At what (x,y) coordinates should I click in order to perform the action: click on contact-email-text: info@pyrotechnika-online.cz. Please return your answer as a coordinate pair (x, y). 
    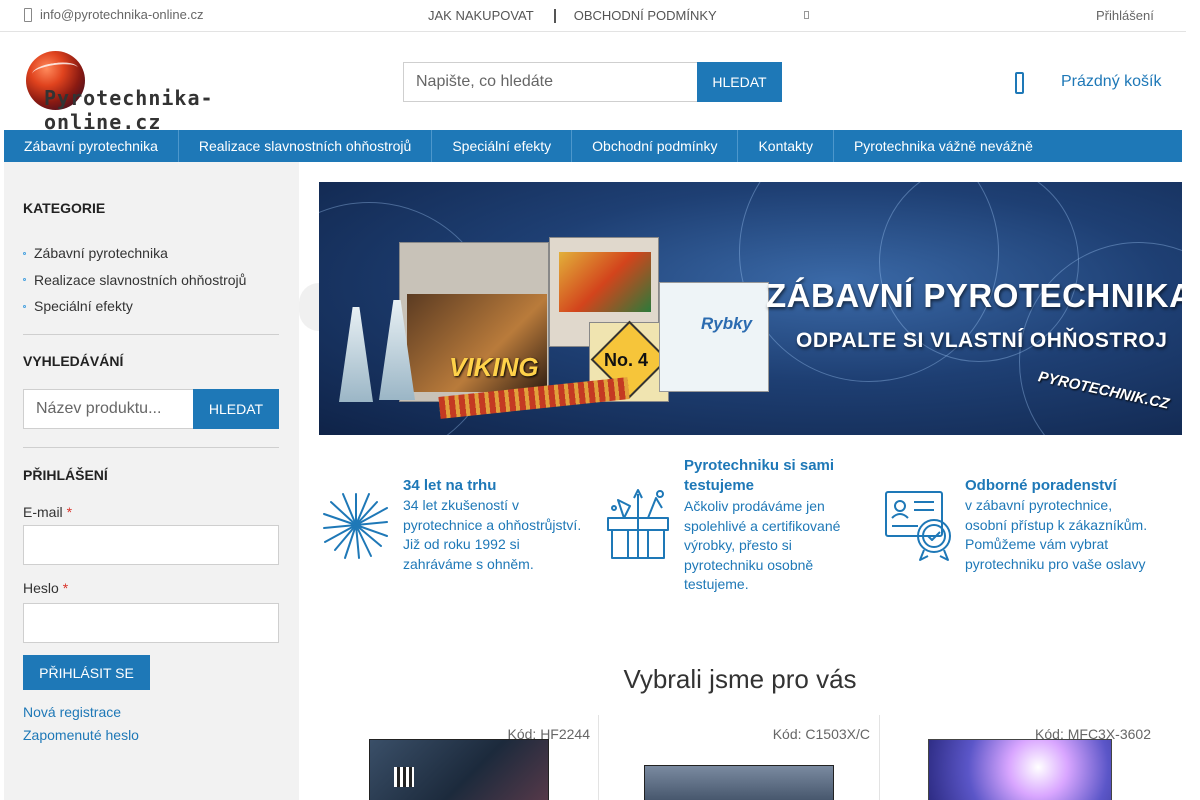
    Looking at the image, I should click on (122, 14).